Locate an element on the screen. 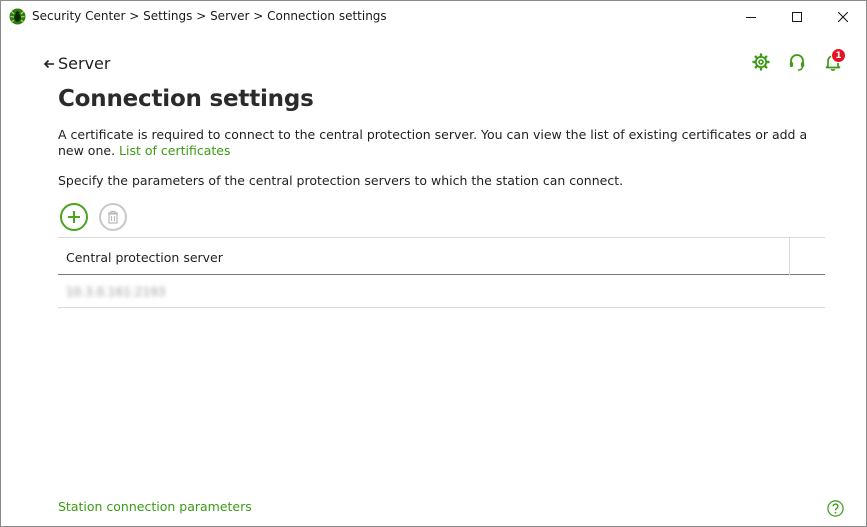 The height and width of the screenshot is (527, 867). back-label: Server is located at coordinates (84, 63).